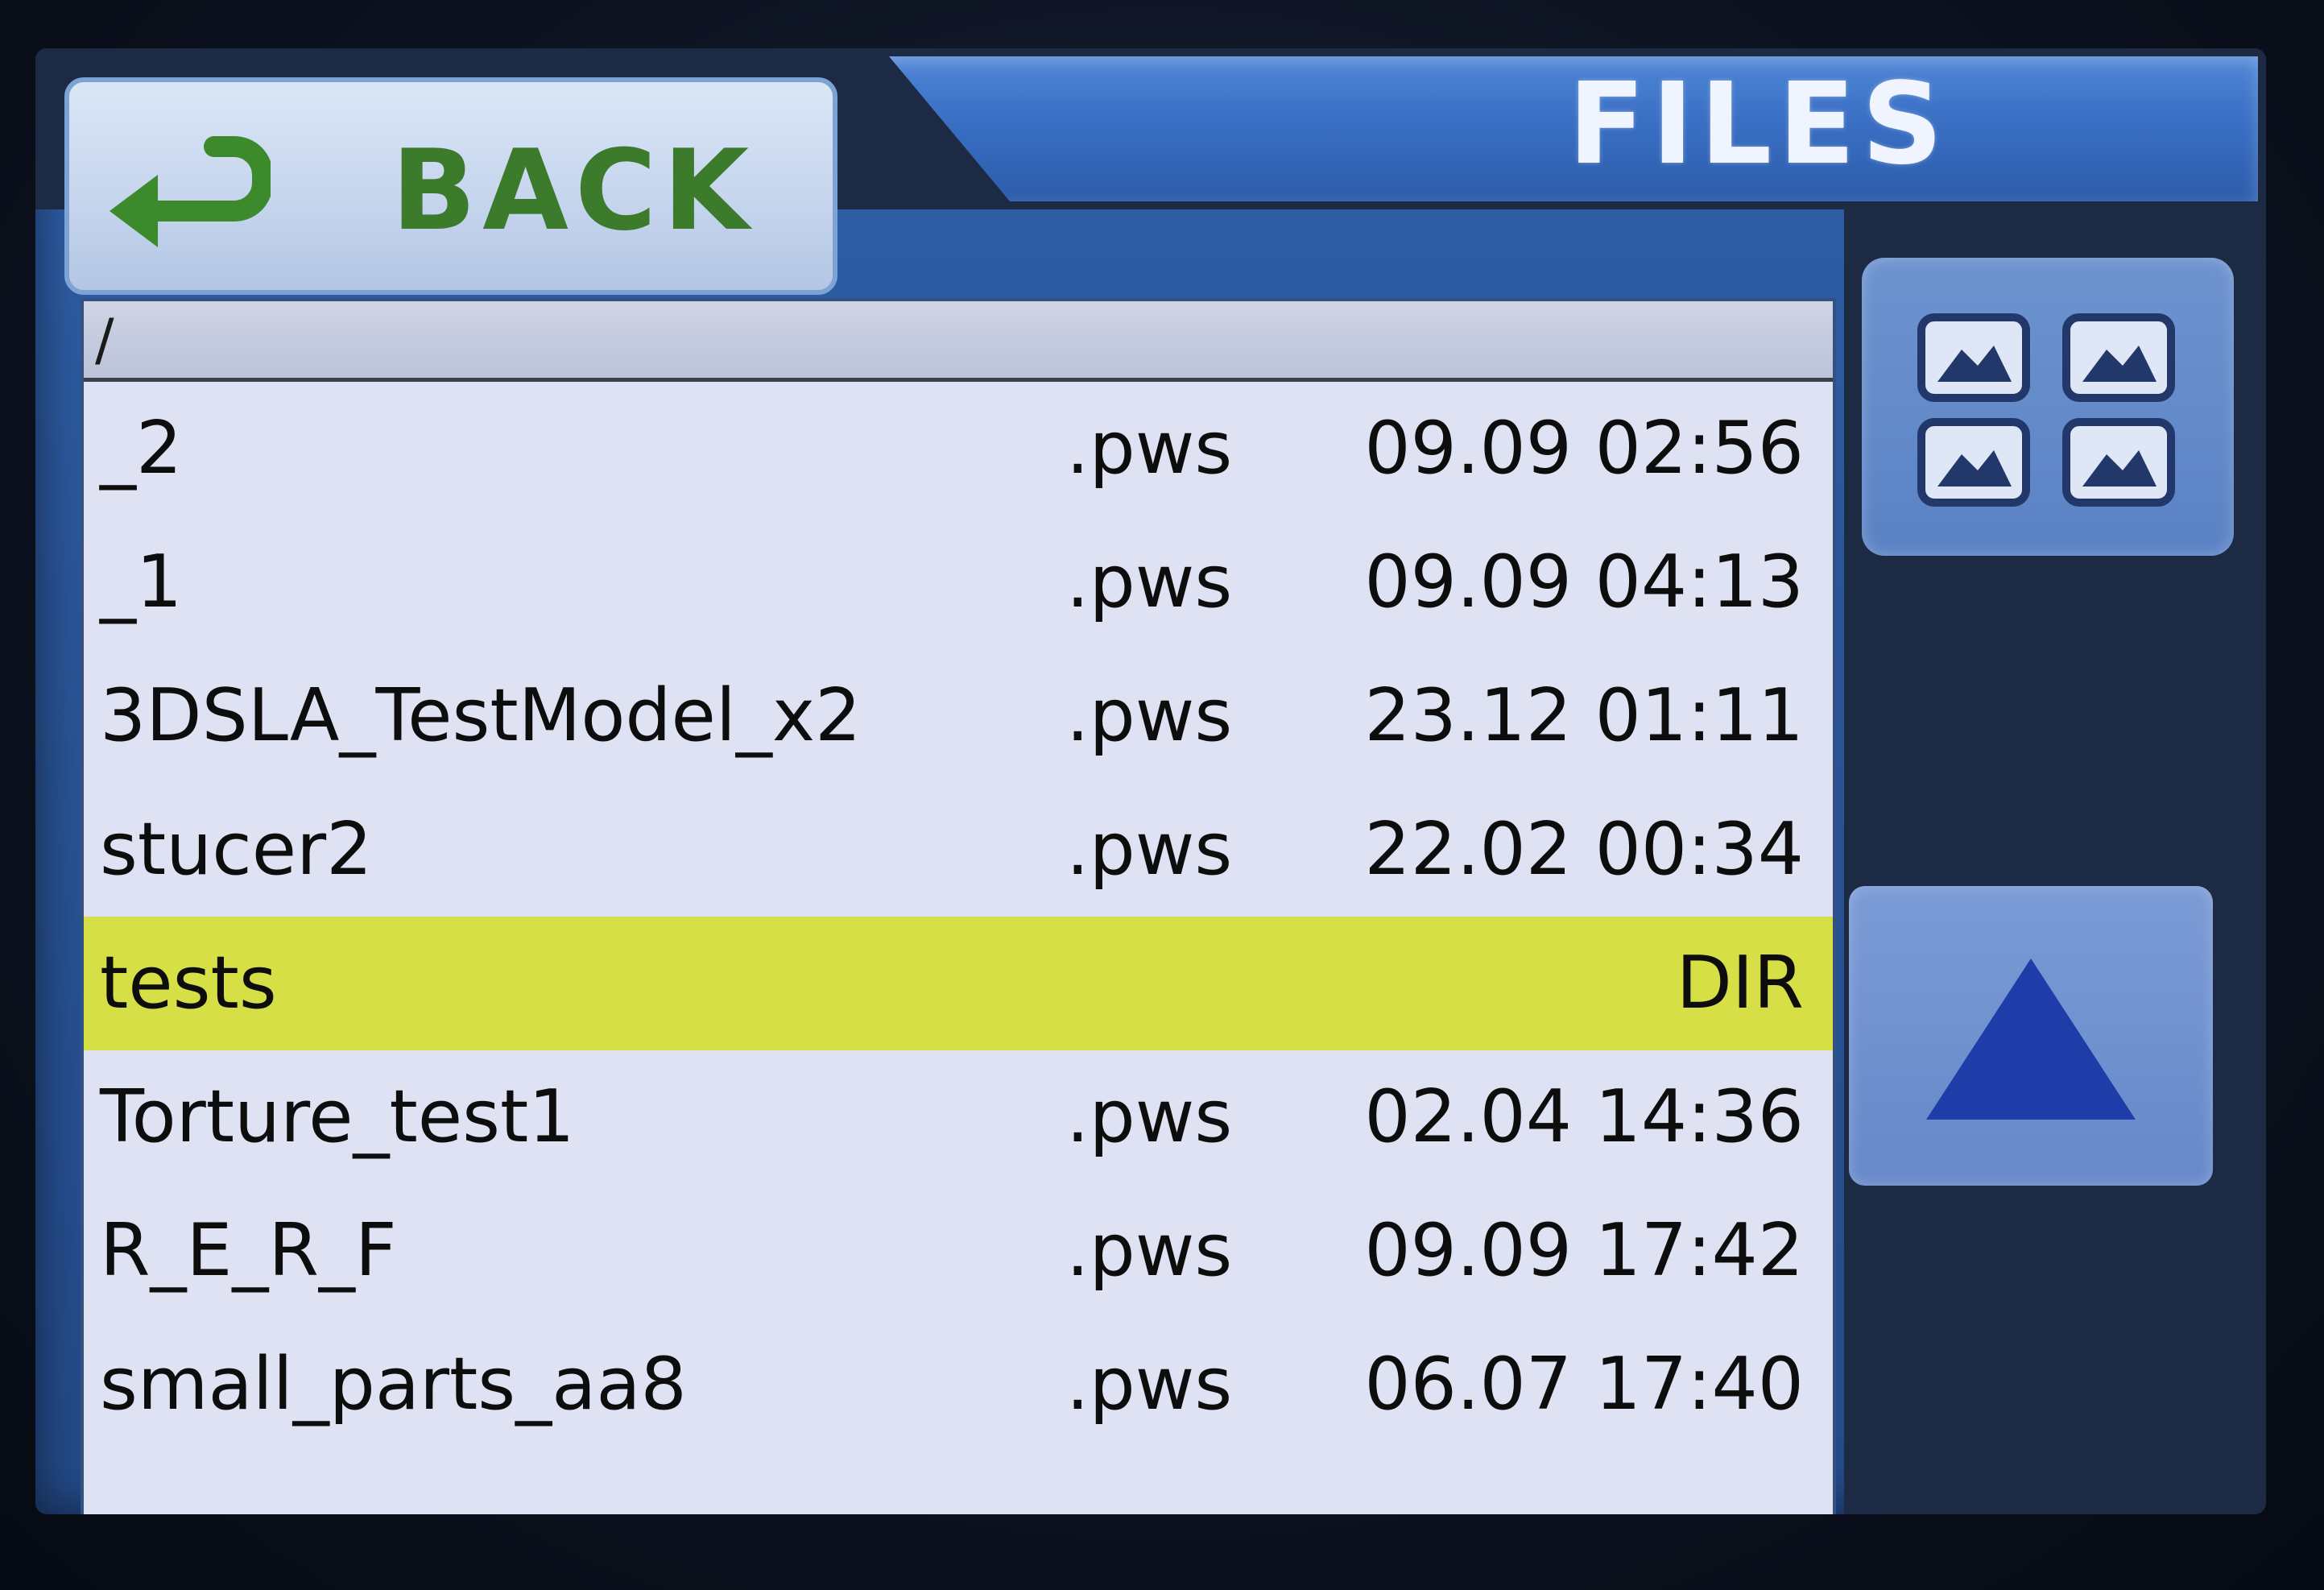  Describe the element at coordinates (958, 1384) in the screenshot. I see `file-row: small_parts_aa8 .pws 06.07 17:40` at that location.